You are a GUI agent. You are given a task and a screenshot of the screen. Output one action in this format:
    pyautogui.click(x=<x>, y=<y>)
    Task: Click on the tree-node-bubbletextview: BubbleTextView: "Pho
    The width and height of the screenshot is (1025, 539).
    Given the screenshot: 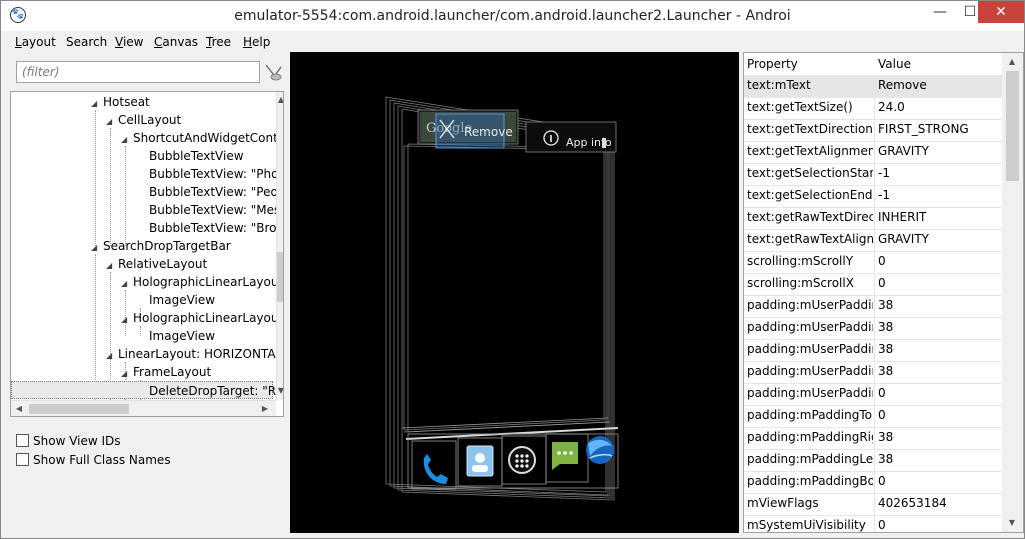 What is the action you would take?
    pyautogui.click(x=213, y=174)
    